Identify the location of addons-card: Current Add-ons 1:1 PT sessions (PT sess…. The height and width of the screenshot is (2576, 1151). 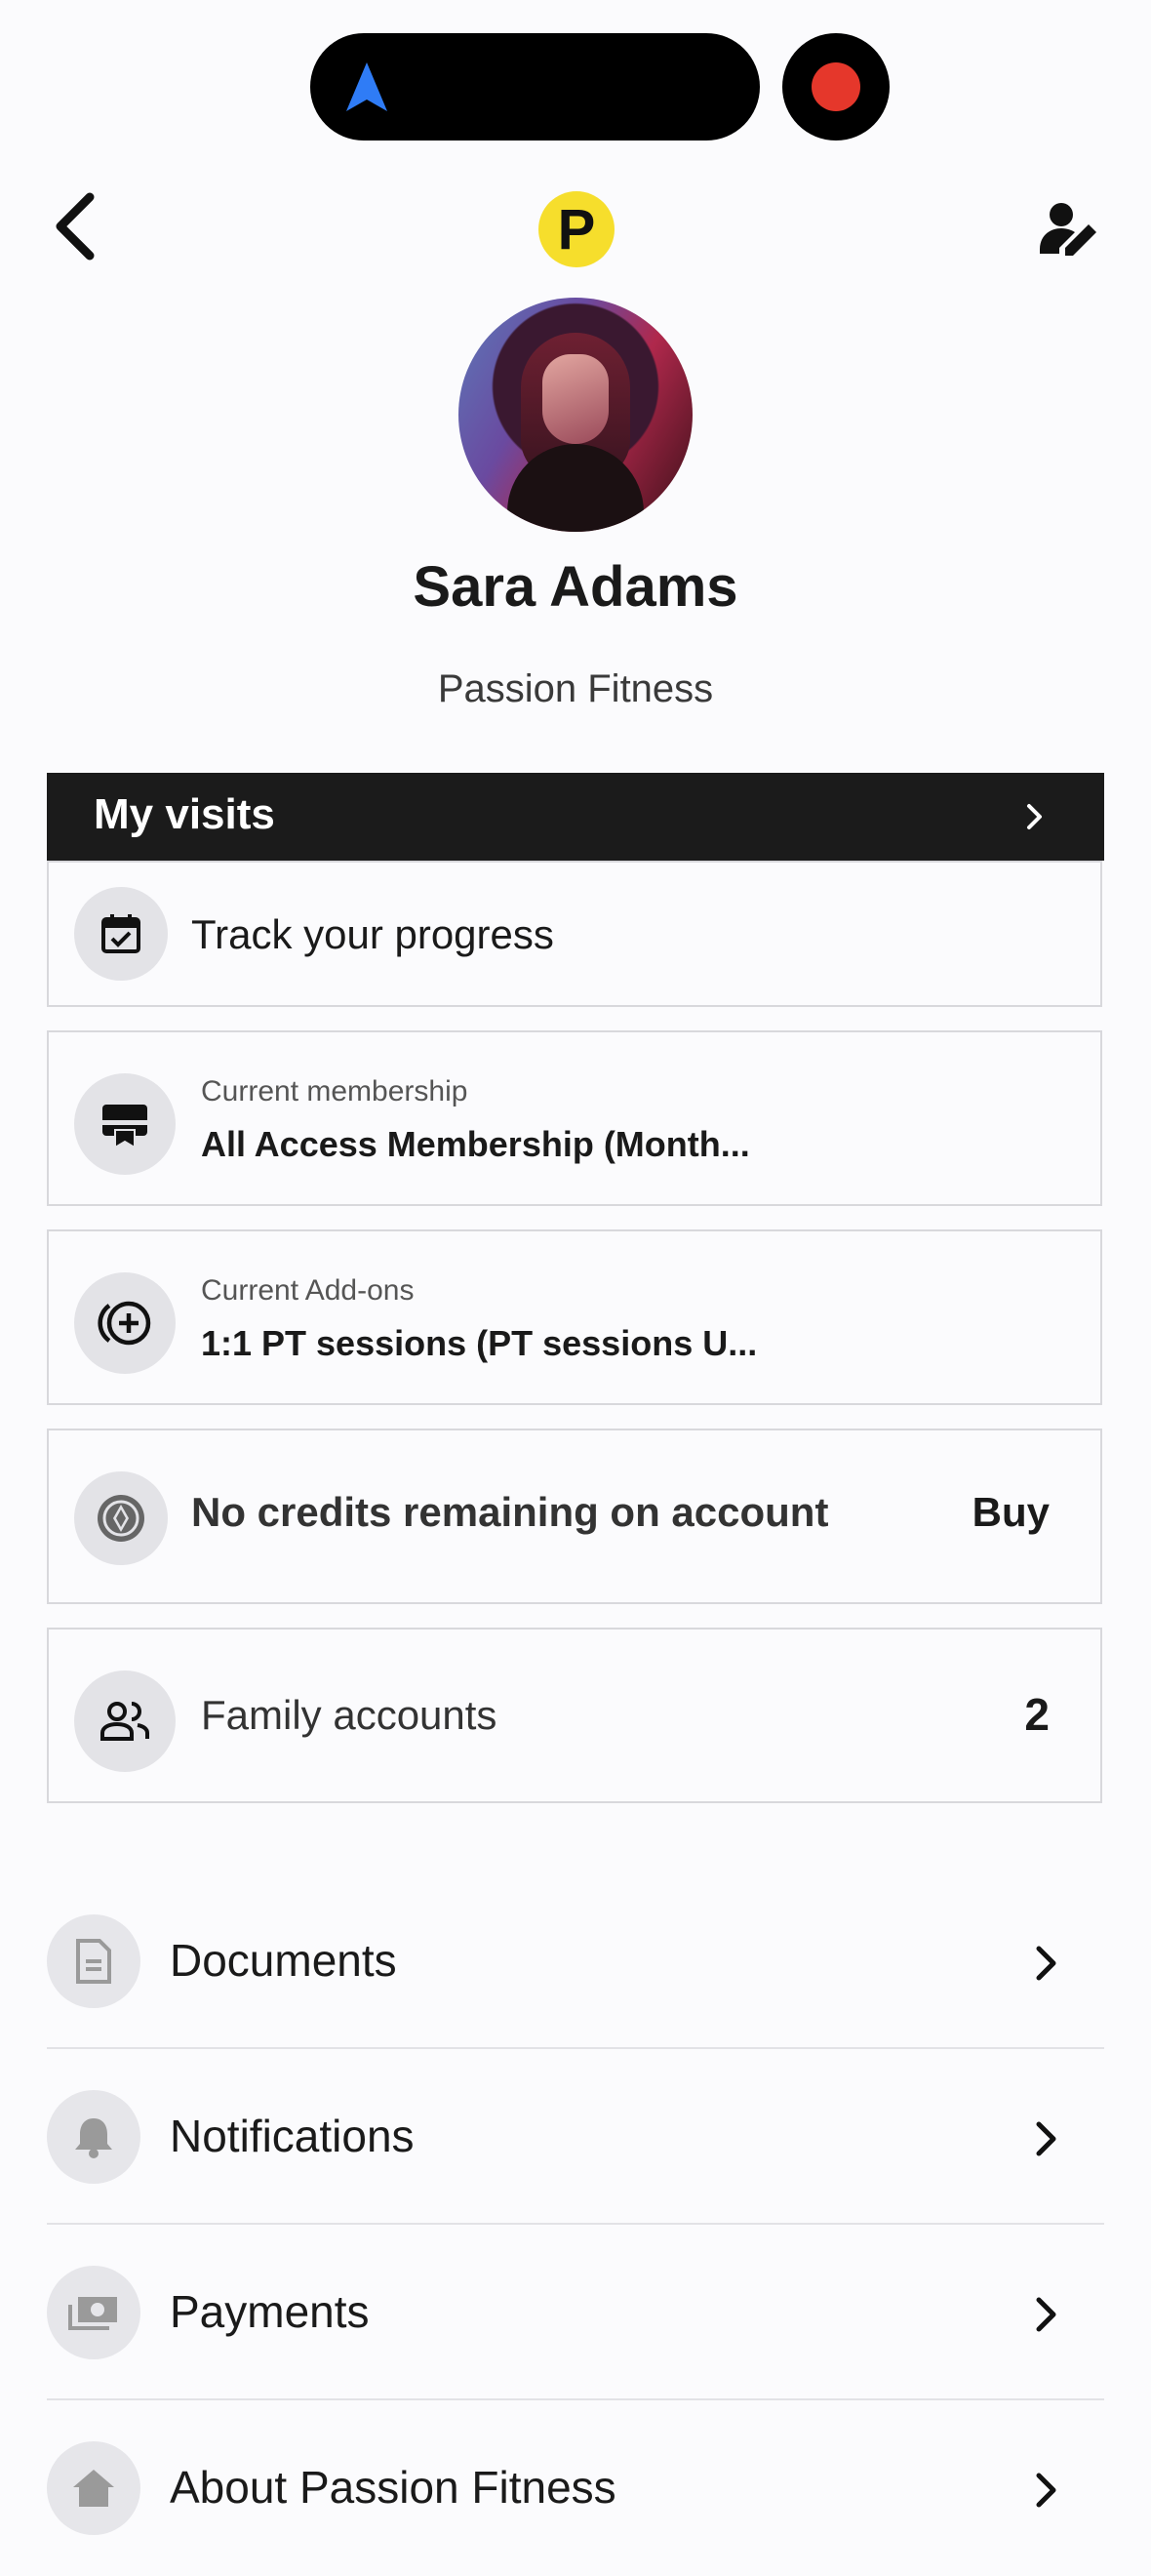
(574, 1317).